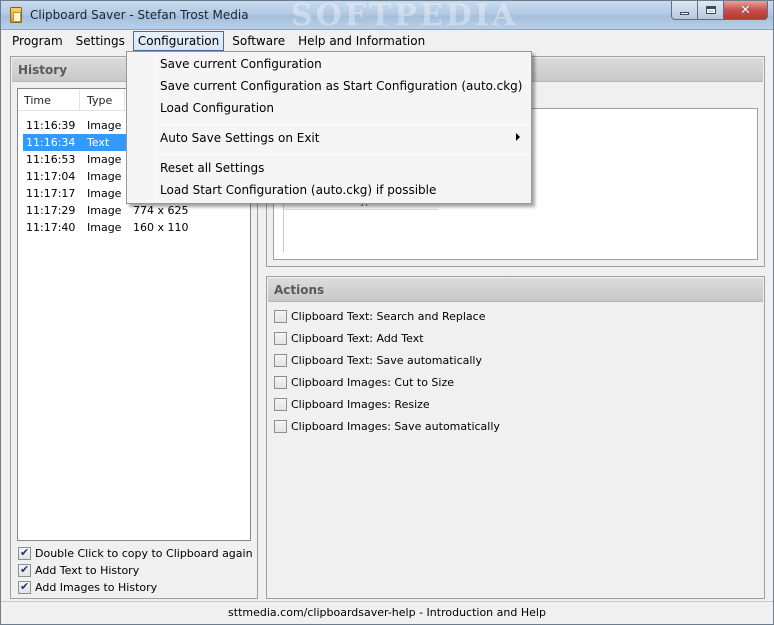  What do you see at coordinates (144, 553) in the screenshot?
I see `option-label: Double Click to copy to Clipboard again` at bounding box center [144, 553].